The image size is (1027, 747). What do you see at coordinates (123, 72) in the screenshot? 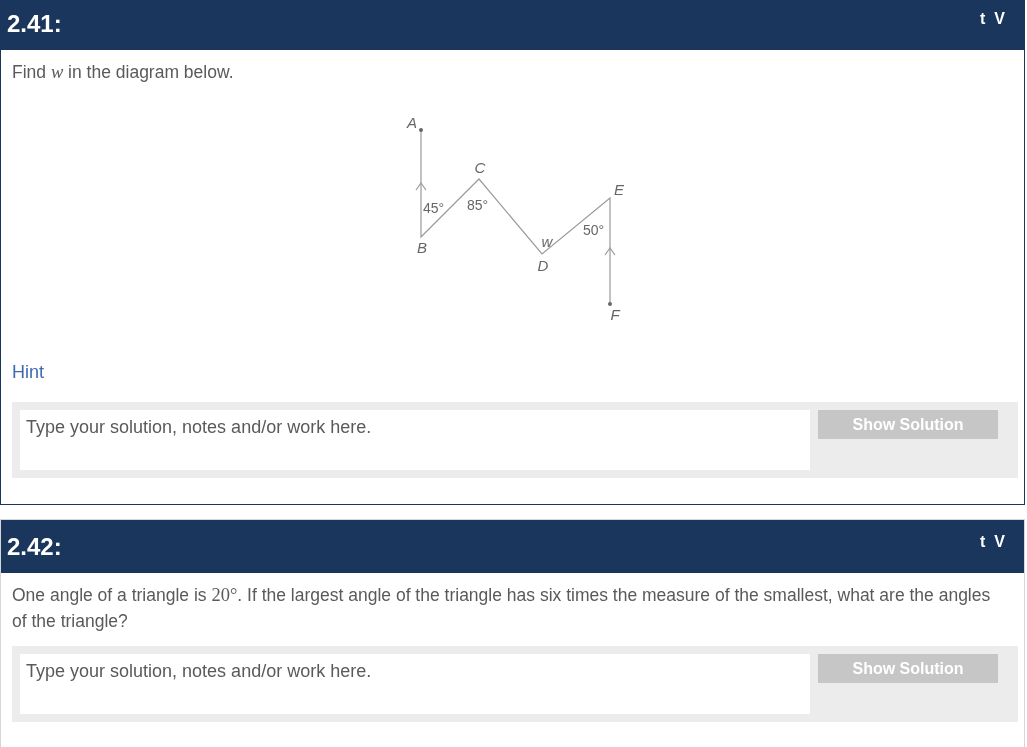
I see `question-text: Find w in the diagram below.` at bounding box center [123, 72].